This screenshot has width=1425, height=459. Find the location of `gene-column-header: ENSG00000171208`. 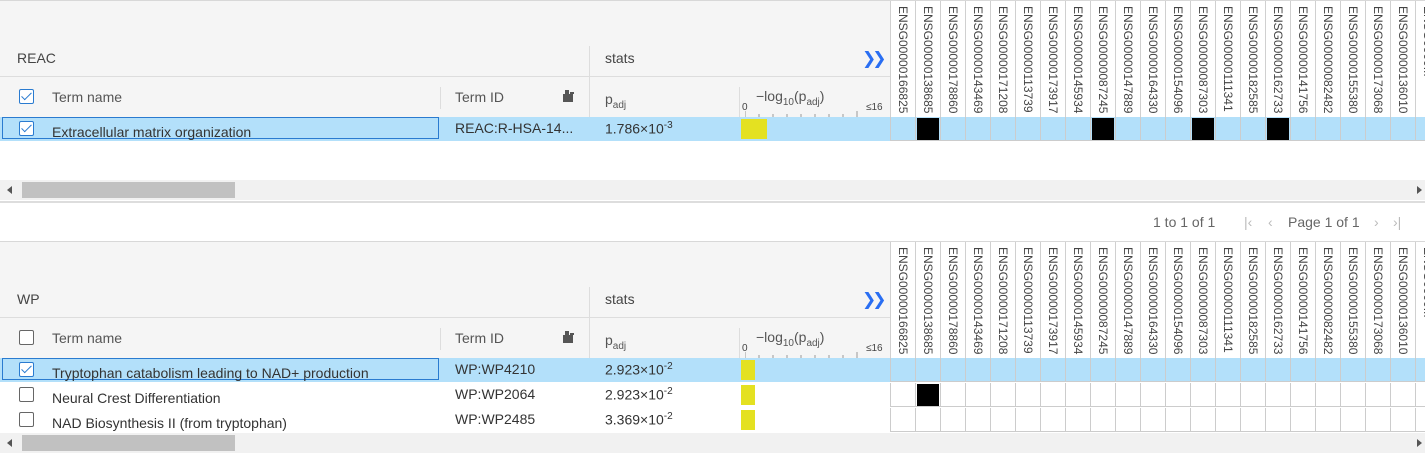

gene-column-header: ENSG00000171208 is located at coordinates (1002, 59).